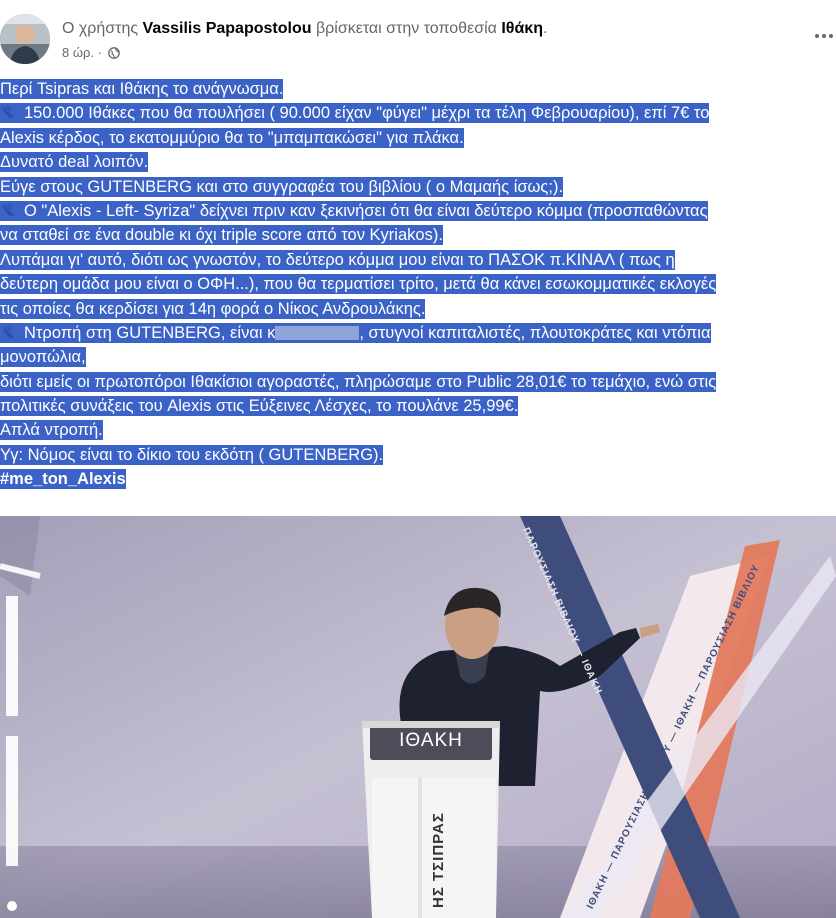 Image resolution: width=836 pixels, height=918 pixels. Describe the element at coordinates (522, 28) in the screenshot. I see `location-link: Ιθάκη` at that location.